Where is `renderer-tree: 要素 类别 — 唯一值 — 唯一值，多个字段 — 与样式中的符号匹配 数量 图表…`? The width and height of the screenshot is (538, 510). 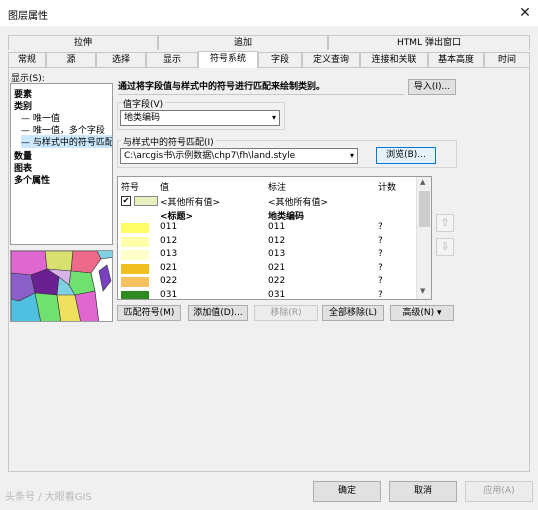 renderer-tree: 要素 类别 — 唯一值 — 唯一值，多个字段 — 与样式中的符号匹配 数量 图表… is located at coordinates (61, 164).